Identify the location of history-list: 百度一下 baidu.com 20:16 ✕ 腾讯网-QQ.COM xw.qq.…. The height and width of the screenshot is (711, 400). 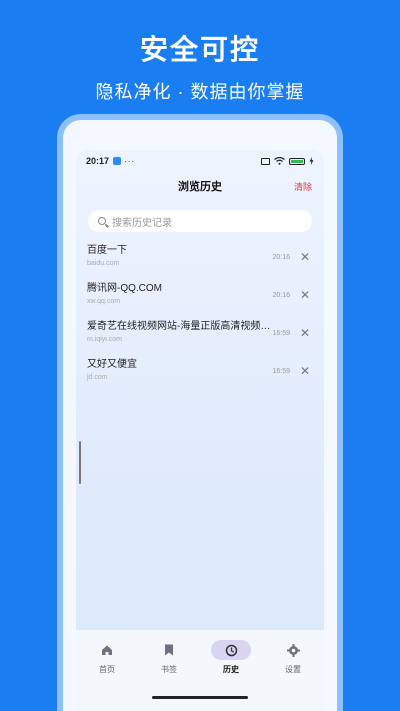
(200, 320).